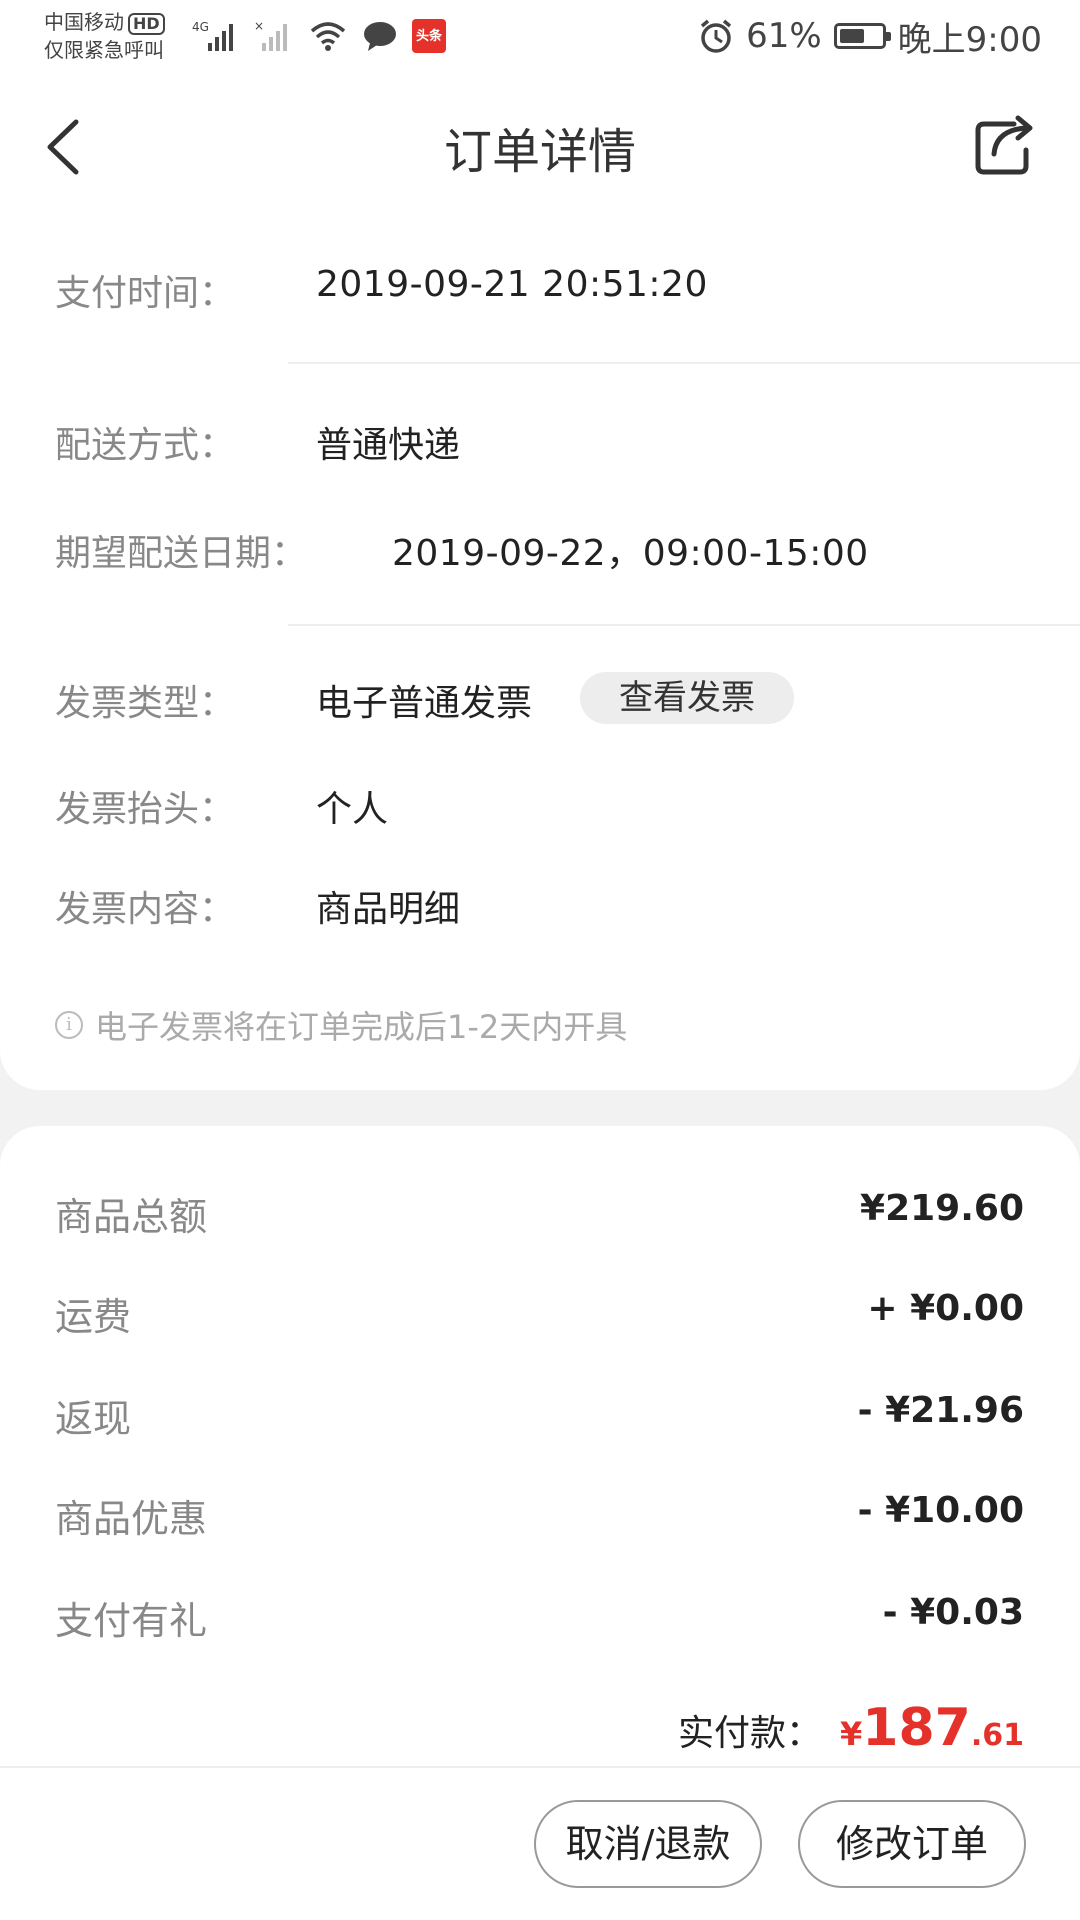 The width and height of the screenshot is (1080, 1920). What do you see at coordinates (630, 553) in the screenshot?
I see `expected-date-value: 2019-09-22，09:00-15:00` at bounding box center [630, 553].